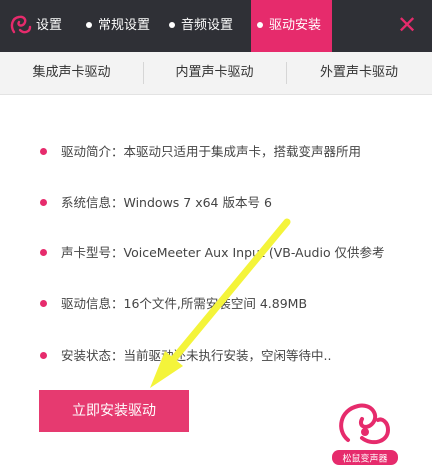 The image size is (432, 472). I want to click on subtab-internal-driver: 内置声卡驱动, so click(214, 73).